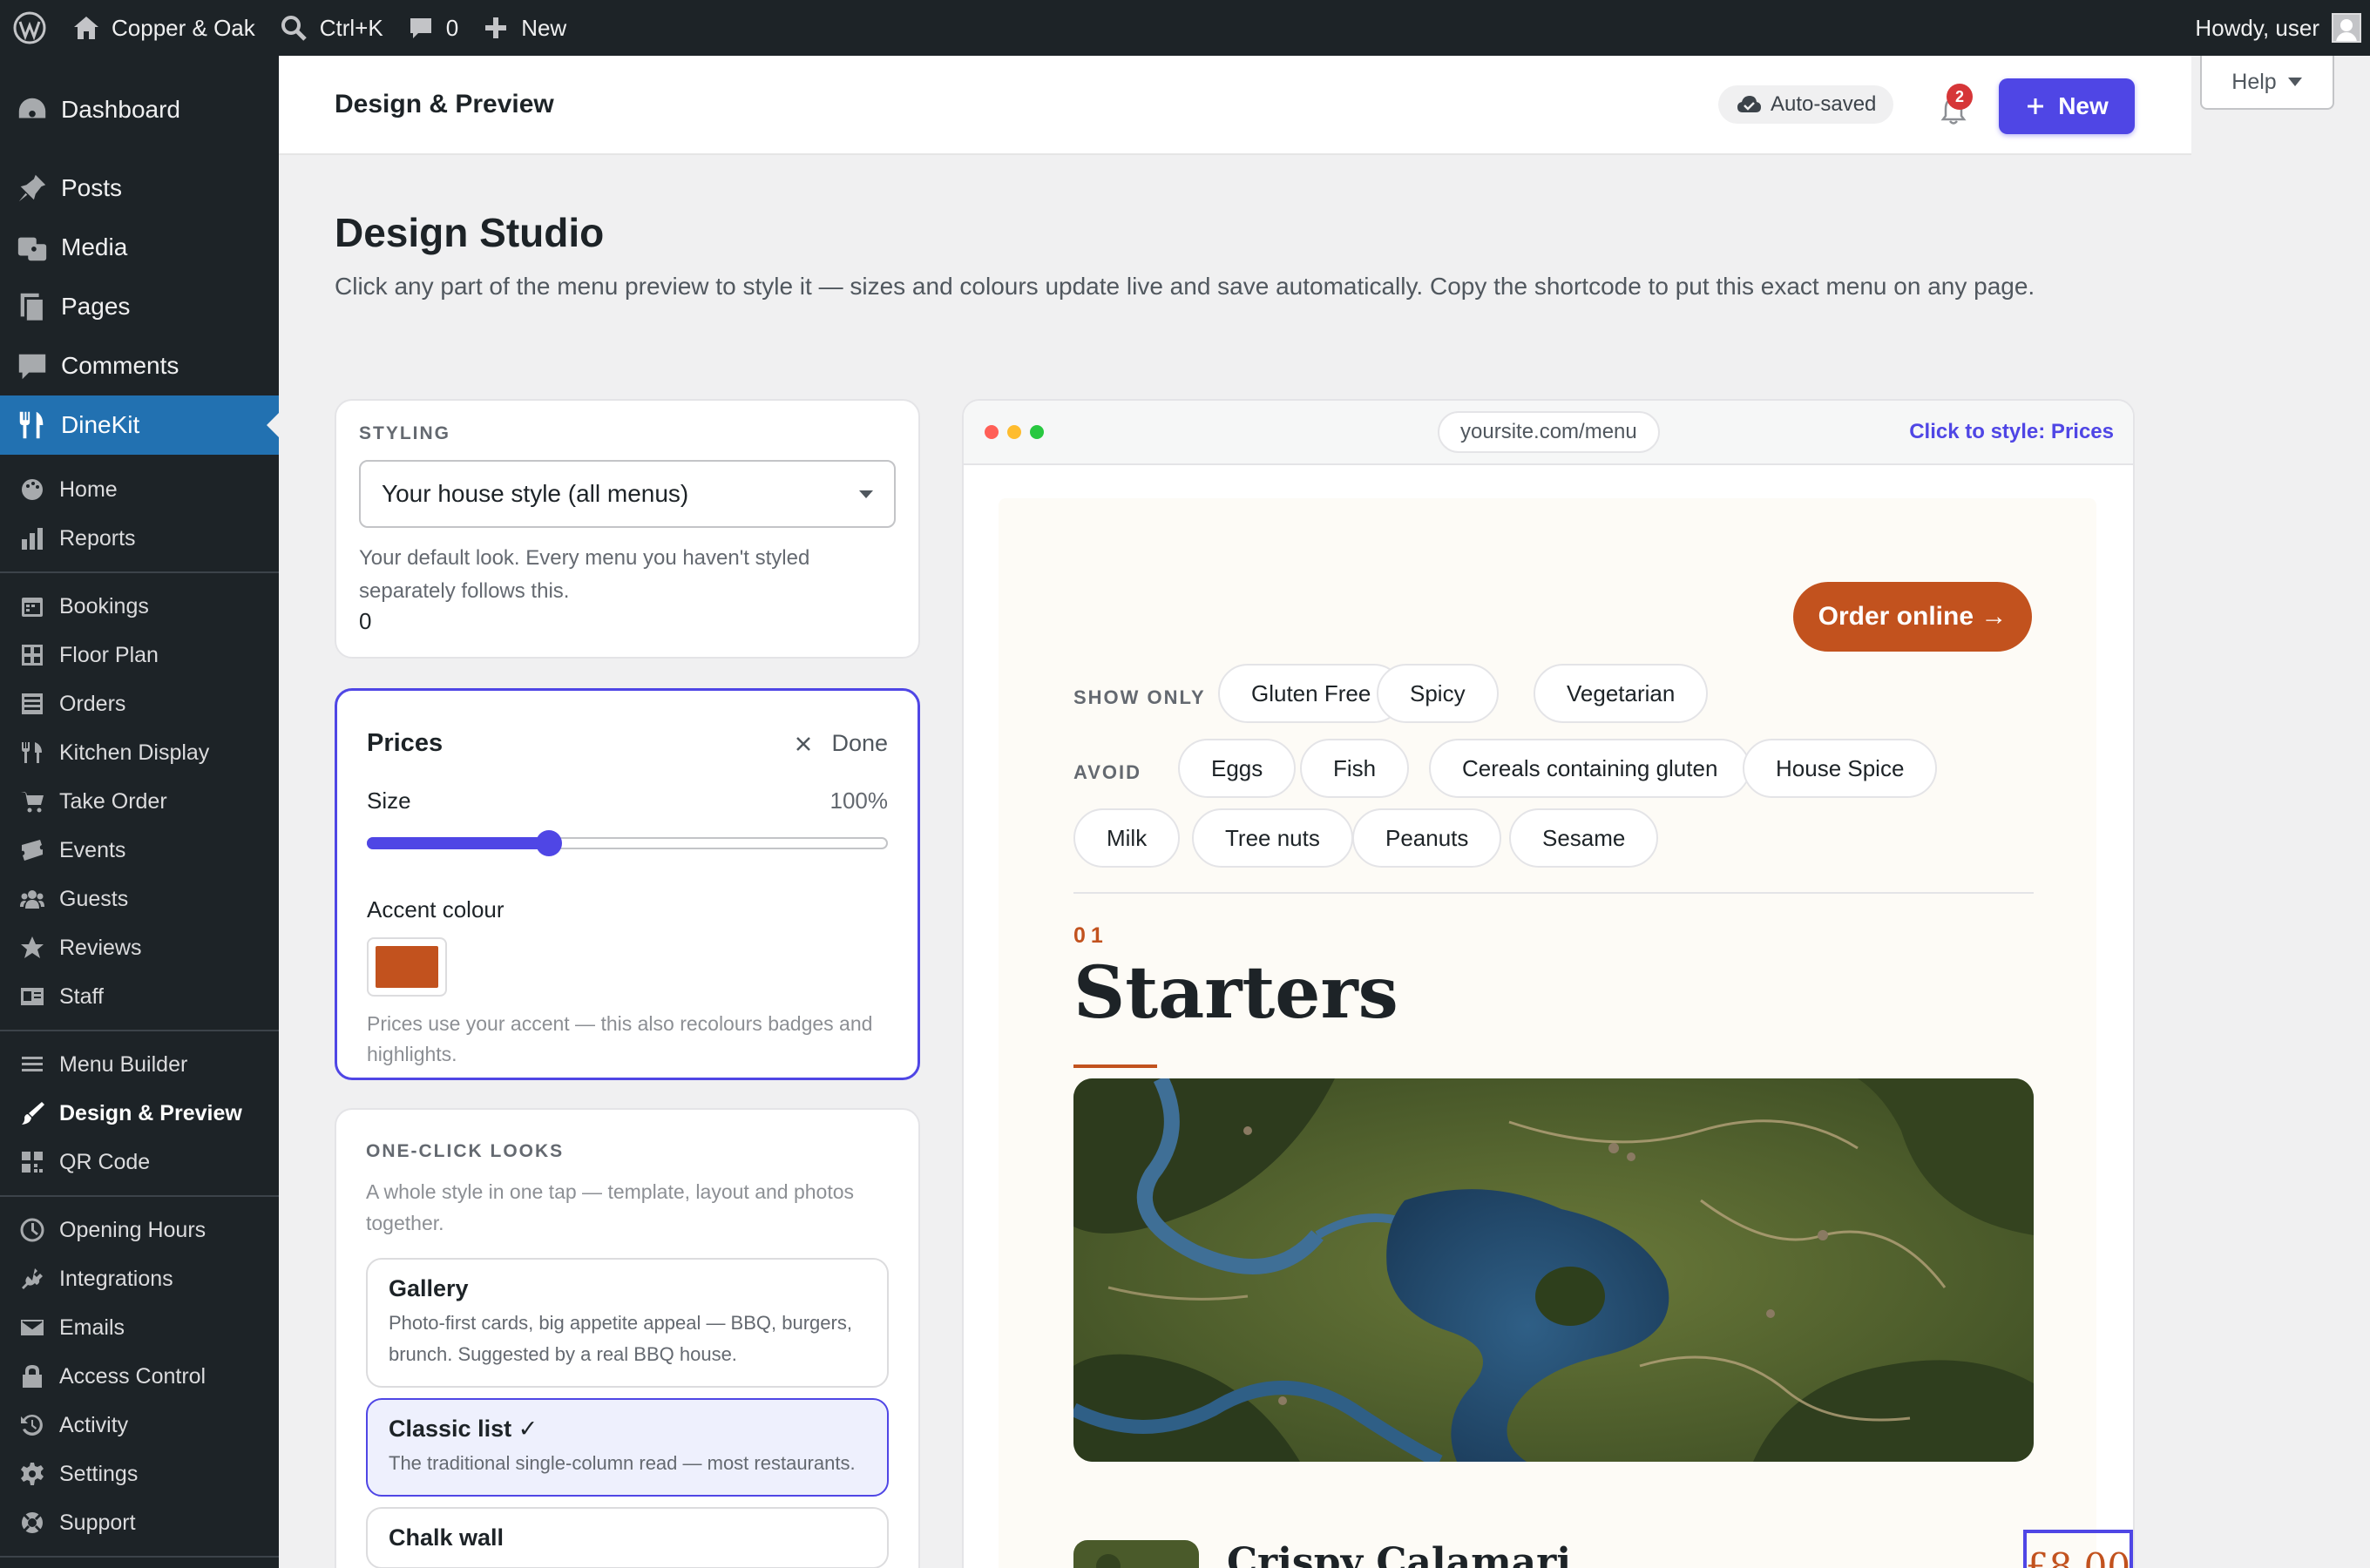 This screenshot has width=2370, height=1568. I want to click on submenu-events: Events, so click(139, 850).